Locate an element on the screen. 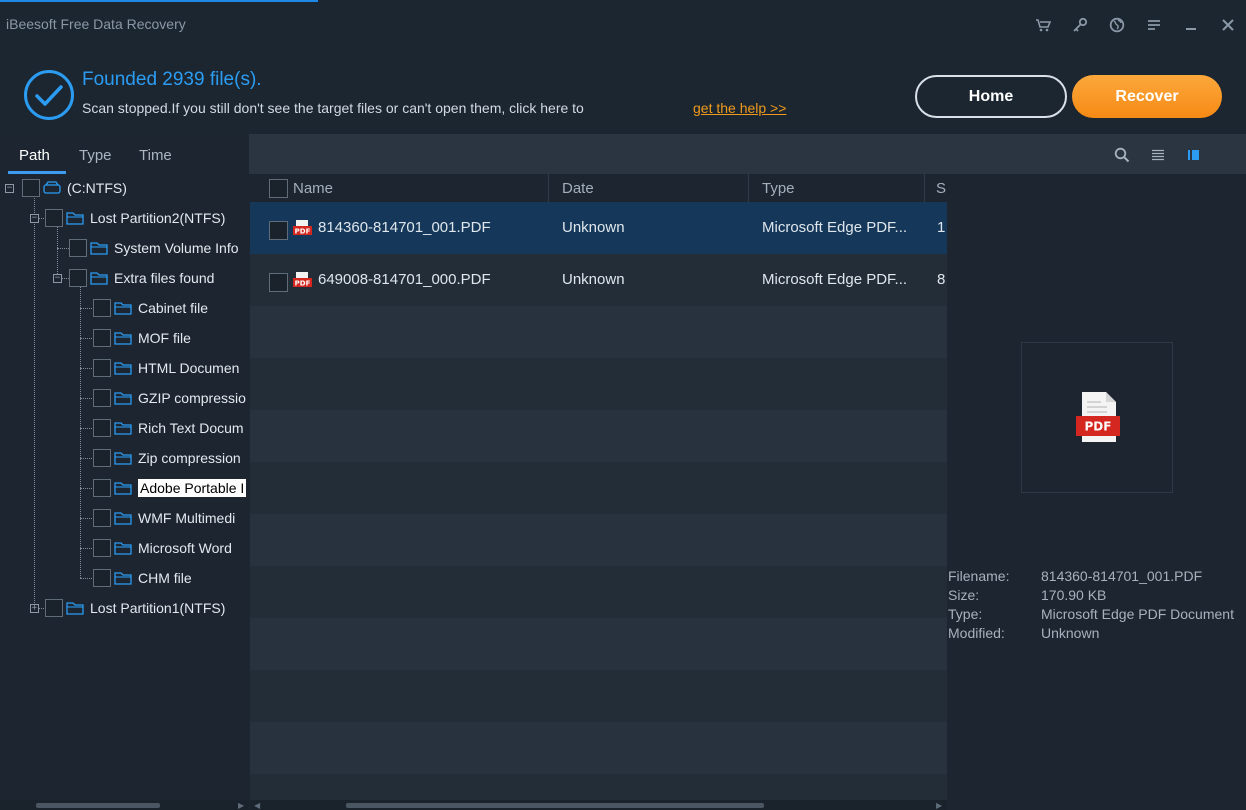 The image size is (1246, 810). tree-node-extra-files: Extra files found is located at coordinates (141, 278).